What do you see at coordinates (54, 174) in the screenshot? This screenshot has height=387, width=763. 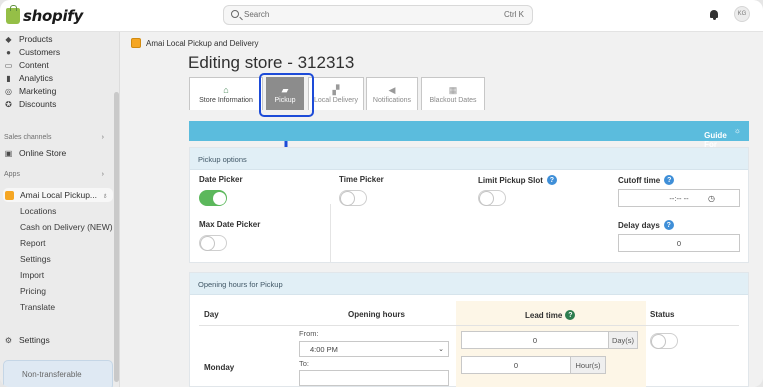 I see `apps-section: Apps ›` at bounding box center [54, 174].